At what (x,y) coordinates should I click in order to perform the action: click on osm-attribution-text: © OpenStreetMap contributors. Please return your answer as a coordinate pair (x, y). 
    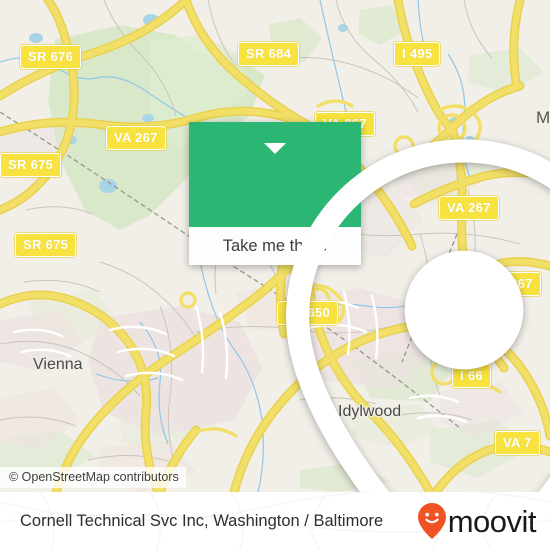
    Looking at the image, I should click on (94, 477).